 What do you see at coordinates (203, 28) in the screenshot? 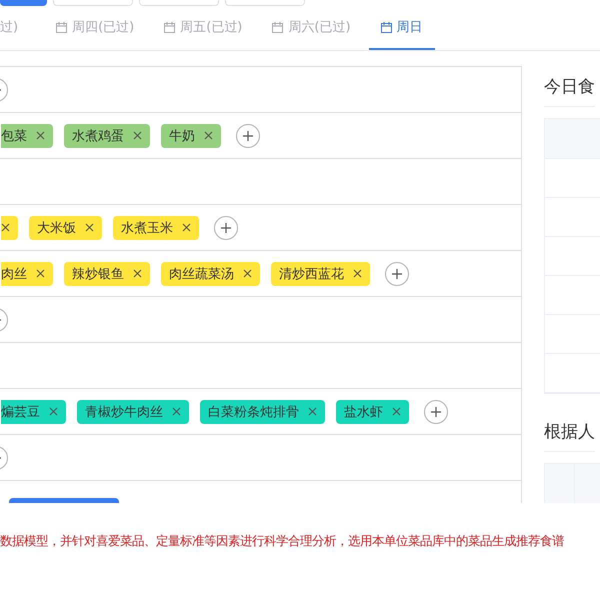
I see `day-tab: 周五(已过)` at bounding box center [203, 28].